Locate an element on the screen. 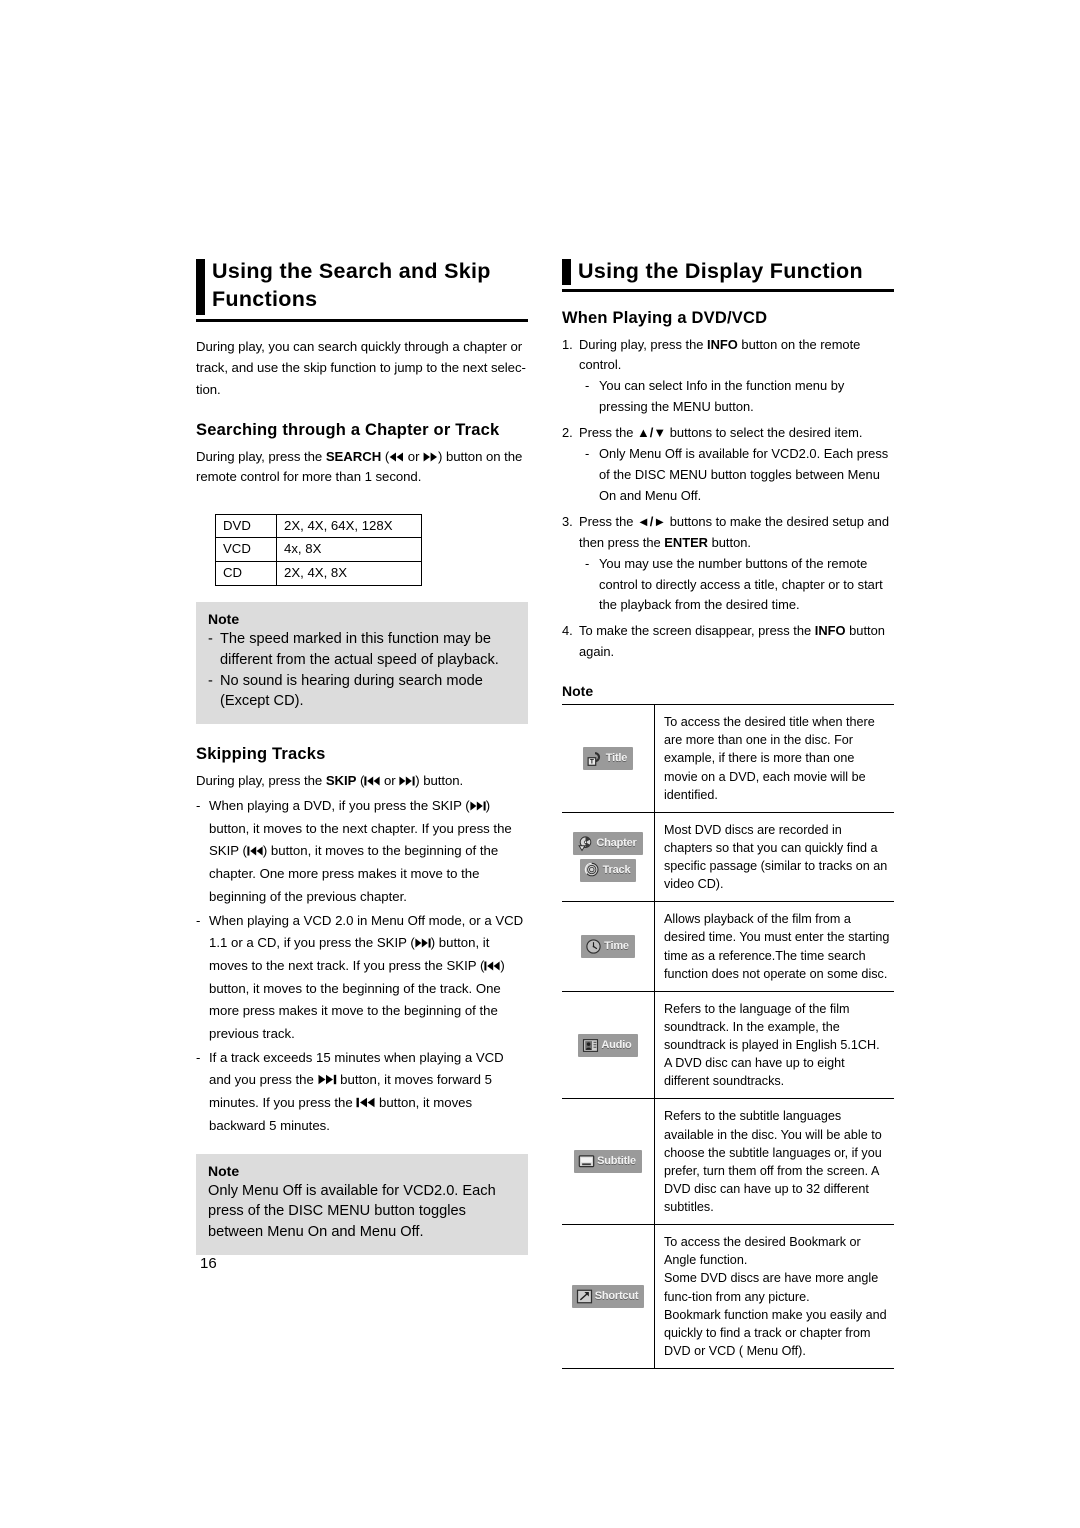  step-number: 2. is located at coordinates (567, 433).